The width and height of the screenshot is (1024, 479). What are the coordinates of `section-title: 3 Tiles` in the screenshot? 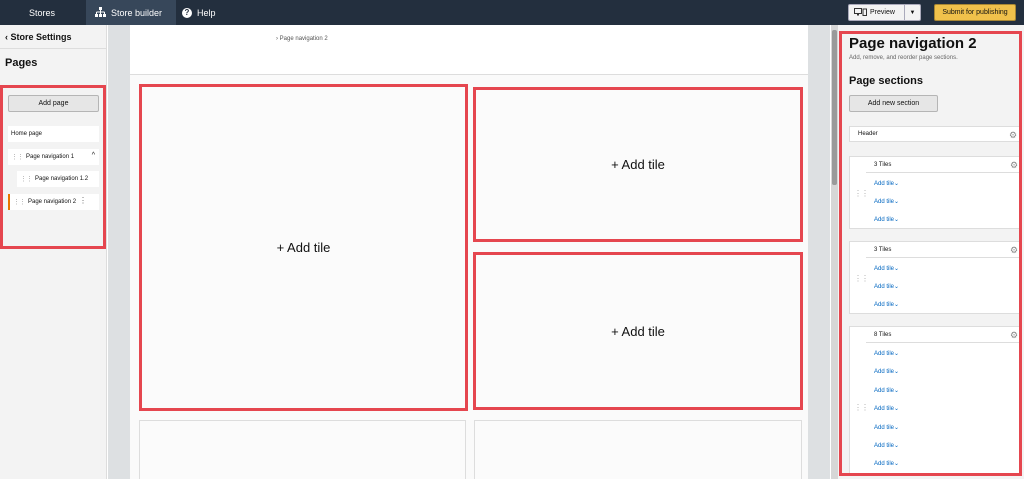 It's located at (883, 249).